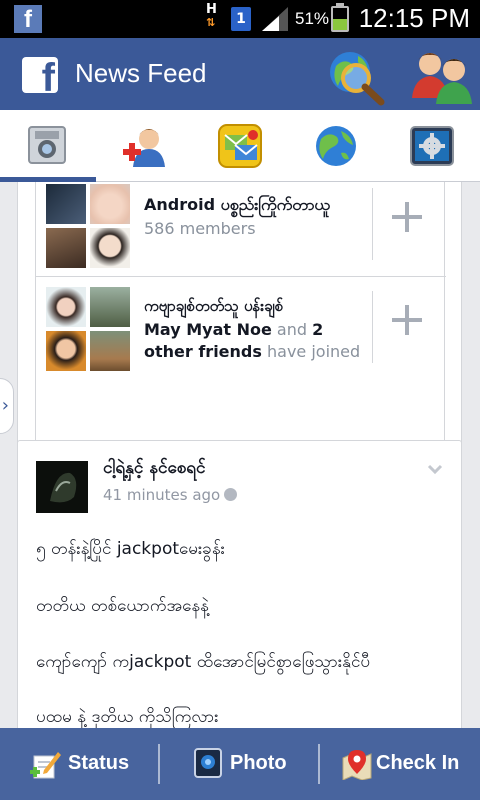  Describe the element at coordinates (275, 19) in the screenshot. I see `signal-icon` at that location.